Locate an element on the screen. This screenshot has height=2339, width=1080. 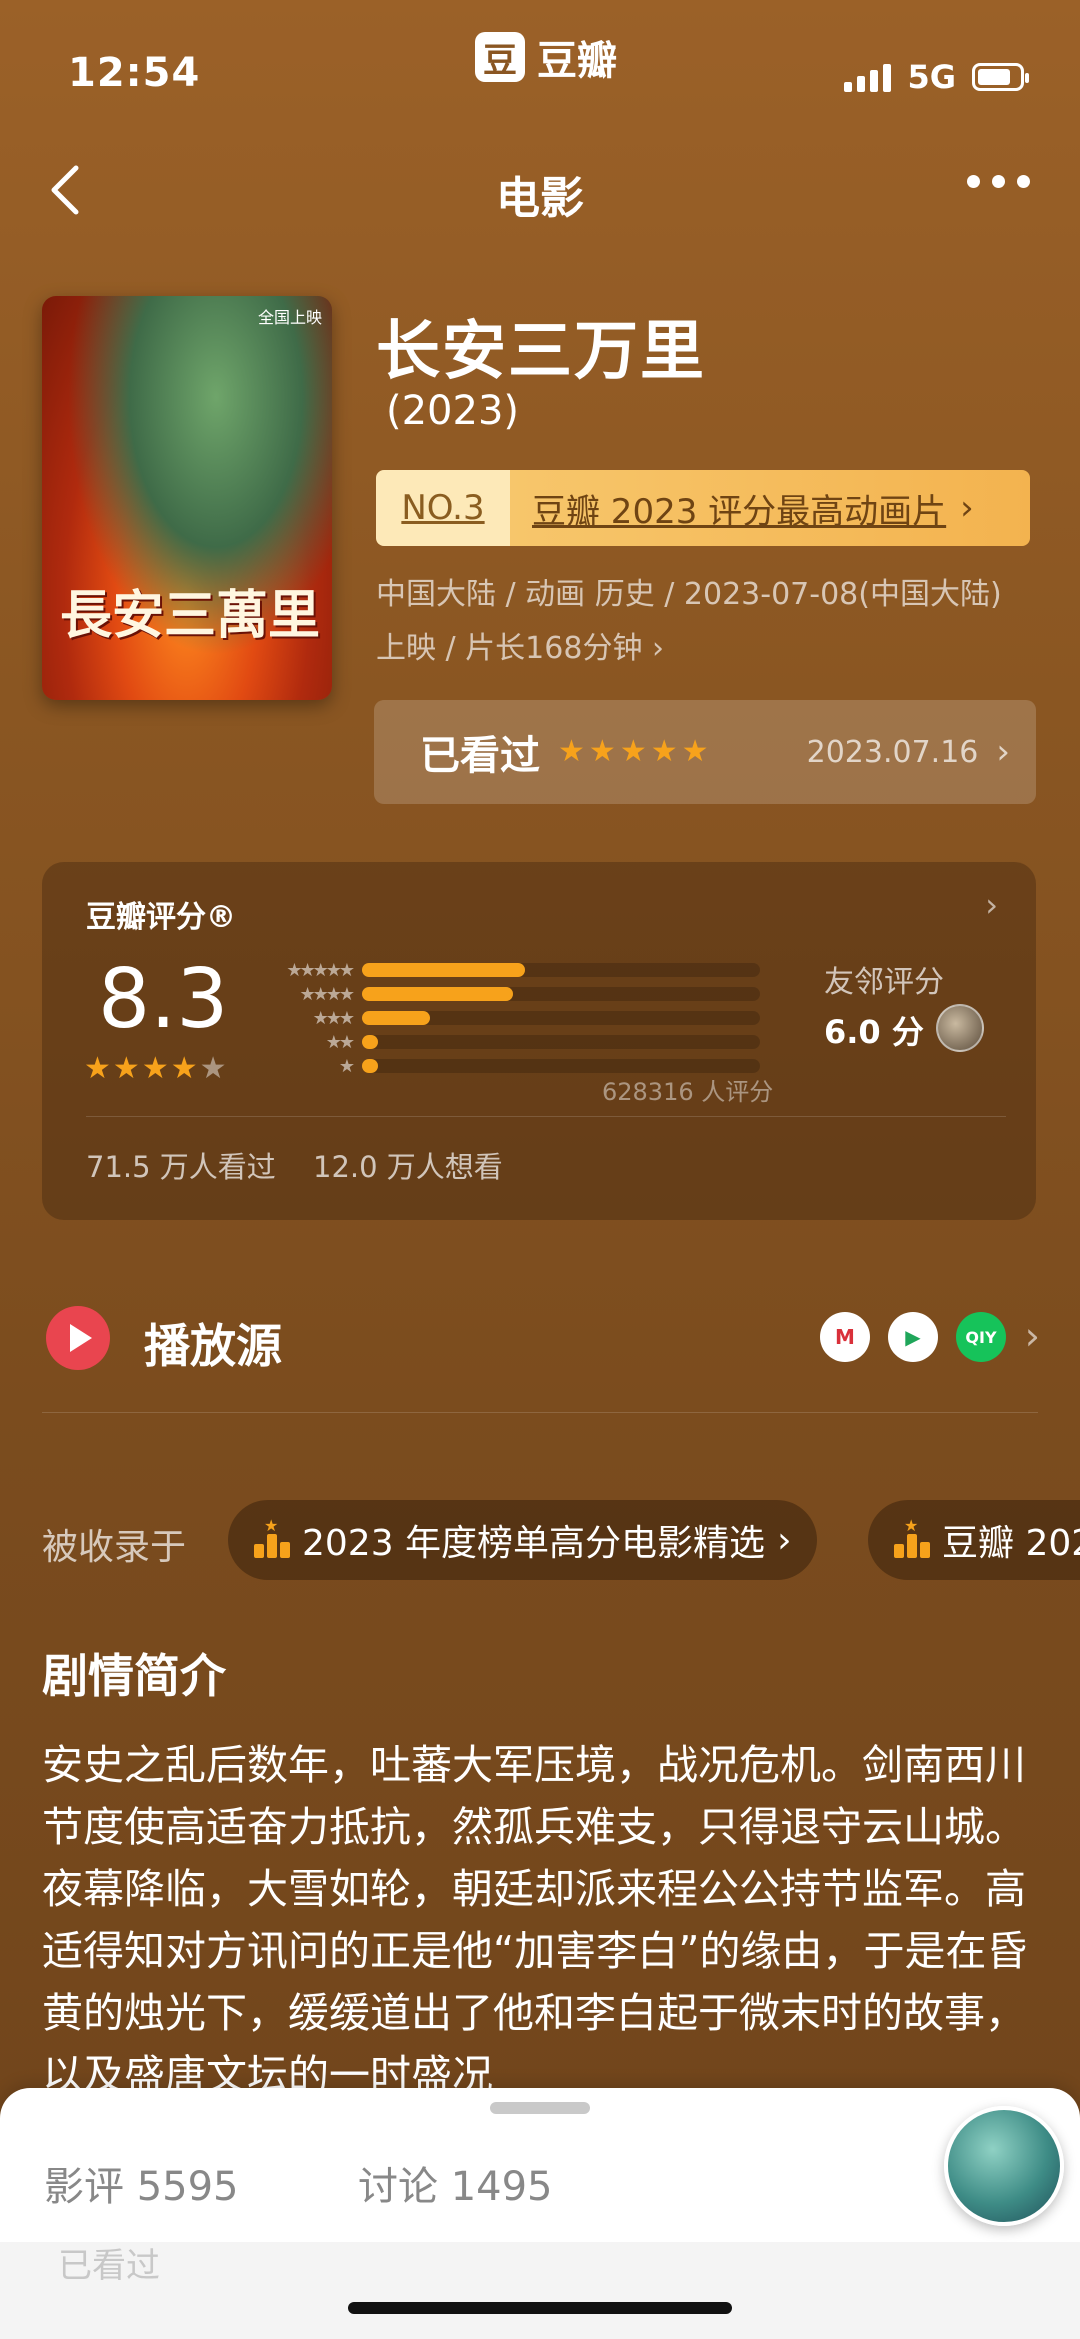
floating-avatar-button is located at coordinates (1004, 2166).